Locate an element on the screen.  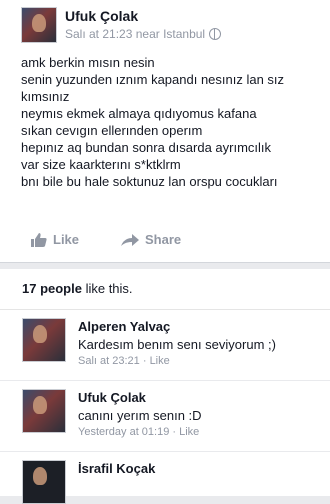
share-label: Share is located at coordinates (163, 239).